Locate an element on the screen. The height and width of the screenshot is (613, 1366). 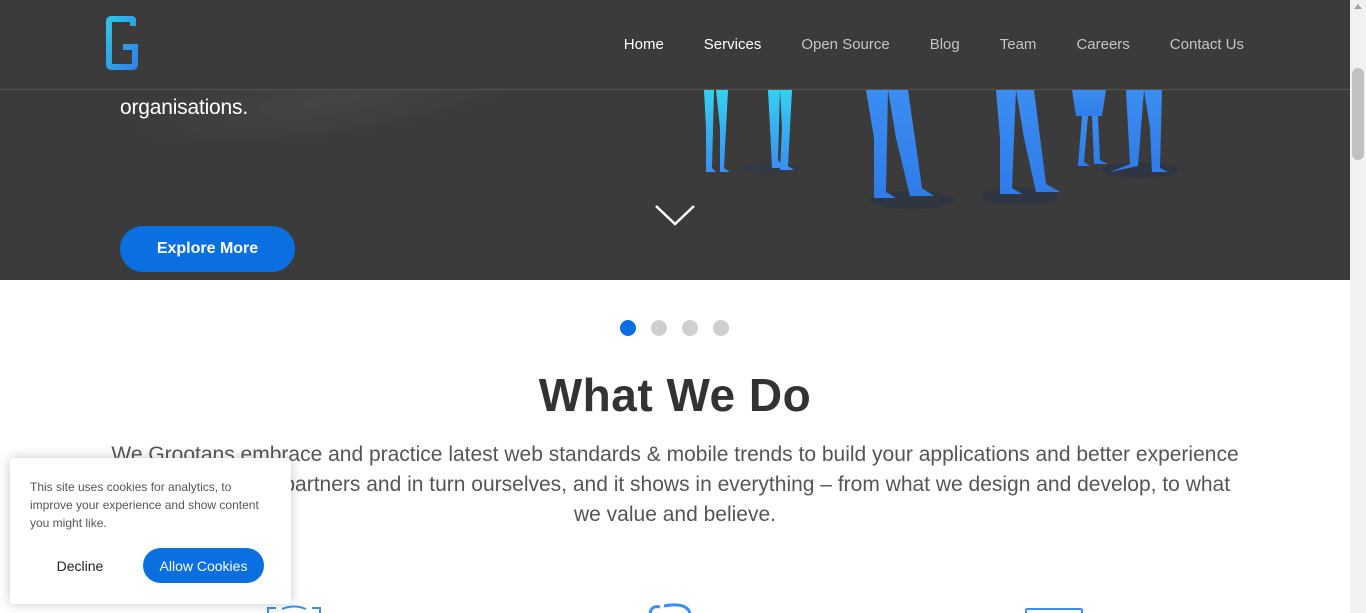
nav-services: Services is located at coordinates (733, 44).